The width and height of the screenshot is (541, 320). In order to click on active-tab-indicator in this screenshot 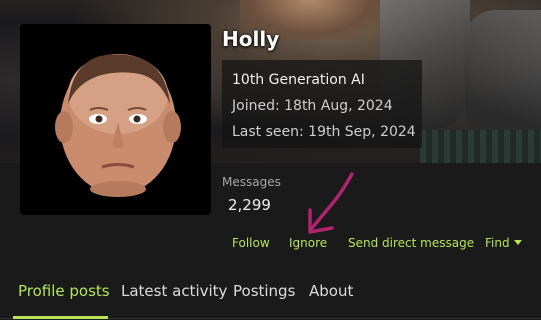, I will do `click(60, 317)`.